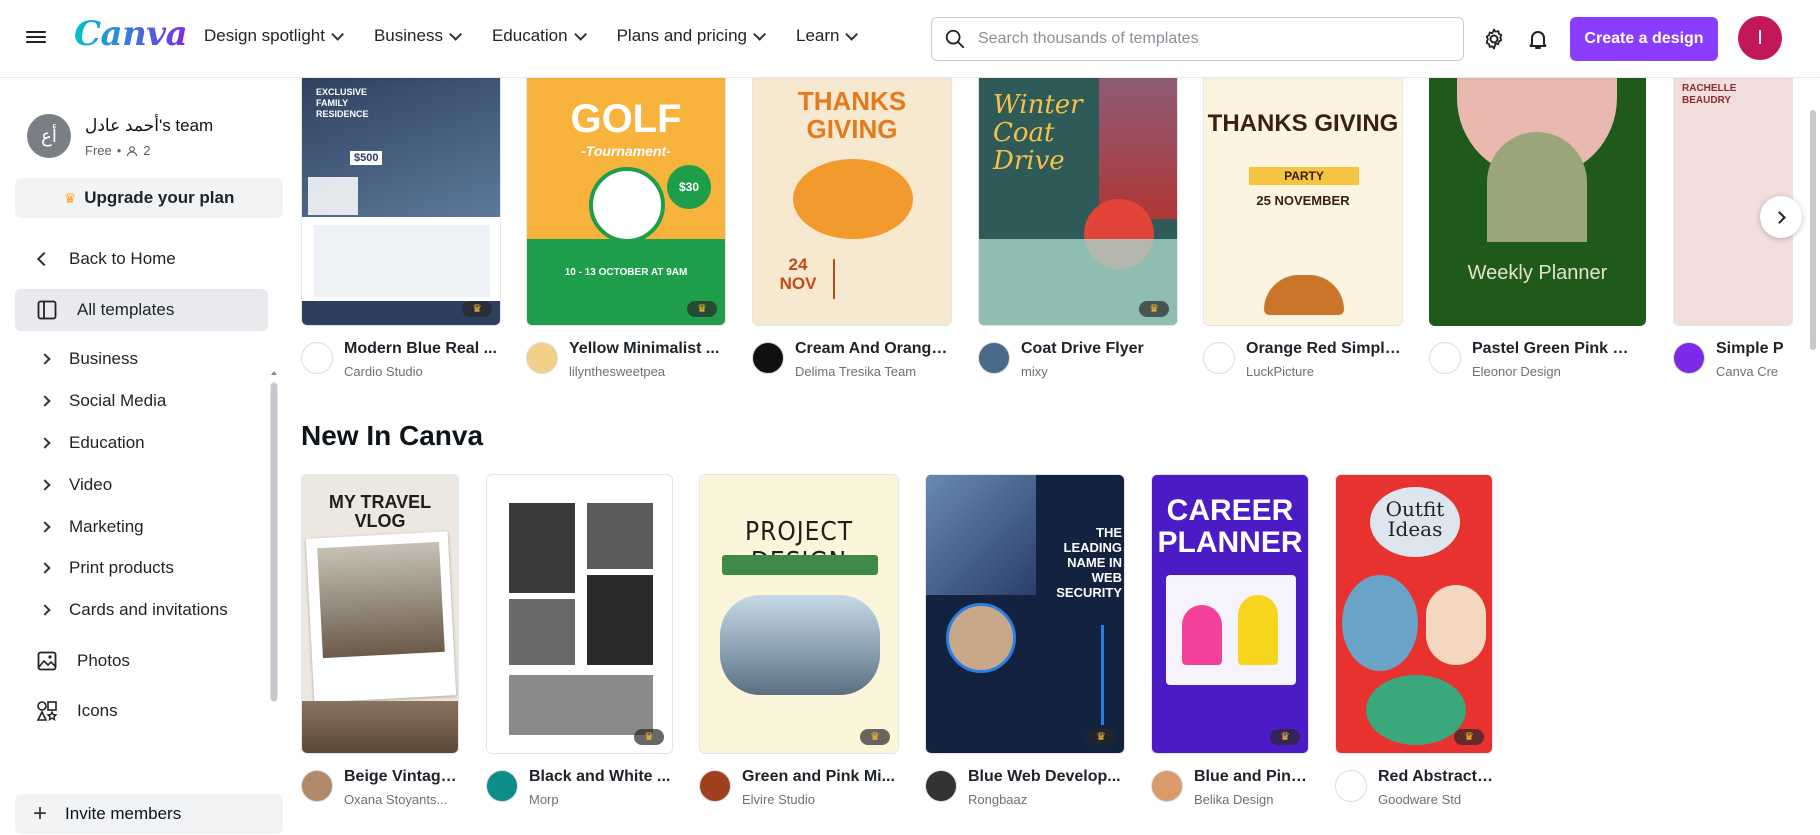  I want to click on template-thumbnail: Outfit Ideas ♛, so click(1414, 614).